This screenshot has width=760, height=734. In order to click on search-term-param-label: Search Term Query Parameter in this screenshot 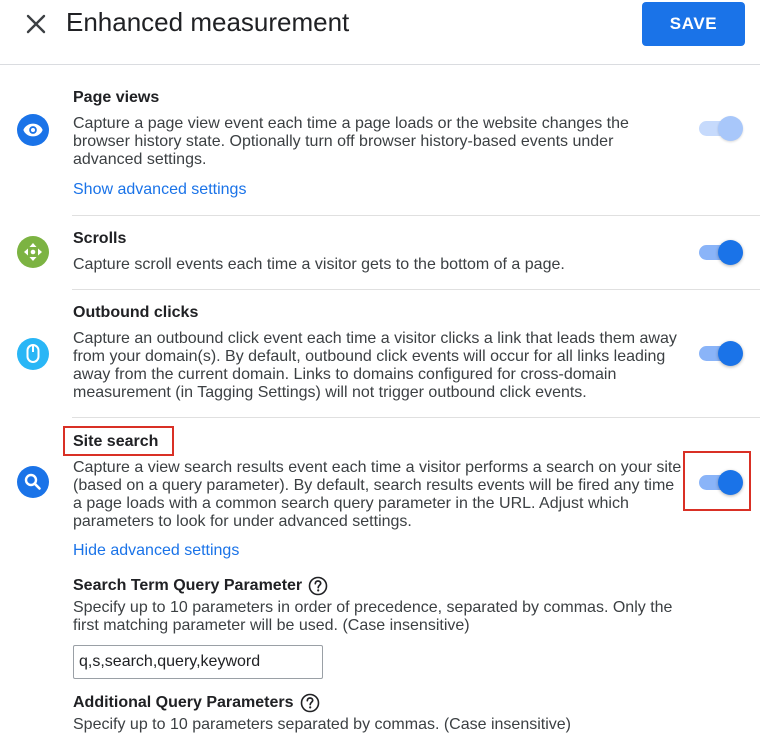, I will do `click(188, 585)`.